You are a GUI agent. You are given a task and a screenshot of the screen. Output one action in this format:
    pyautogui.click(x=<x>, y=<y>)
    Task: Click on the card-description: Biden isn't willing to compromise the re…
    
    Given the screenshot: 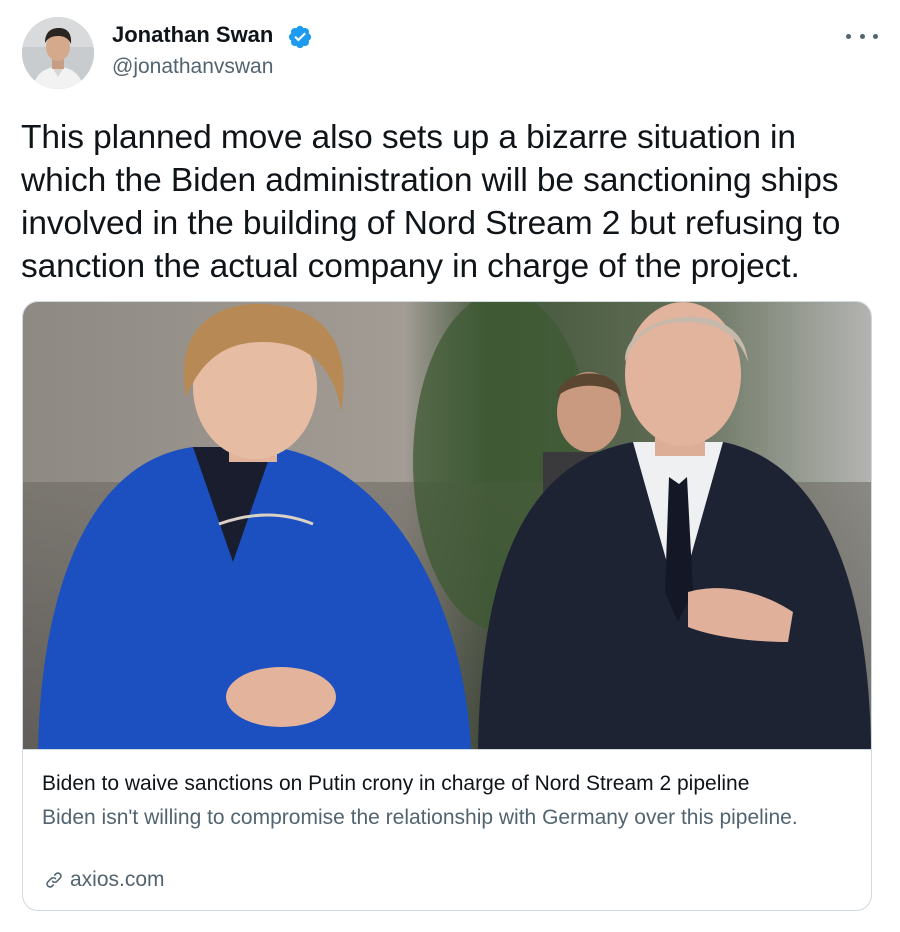 What is the action you would take?
    pyautogui.click(x=420, y=817)
    